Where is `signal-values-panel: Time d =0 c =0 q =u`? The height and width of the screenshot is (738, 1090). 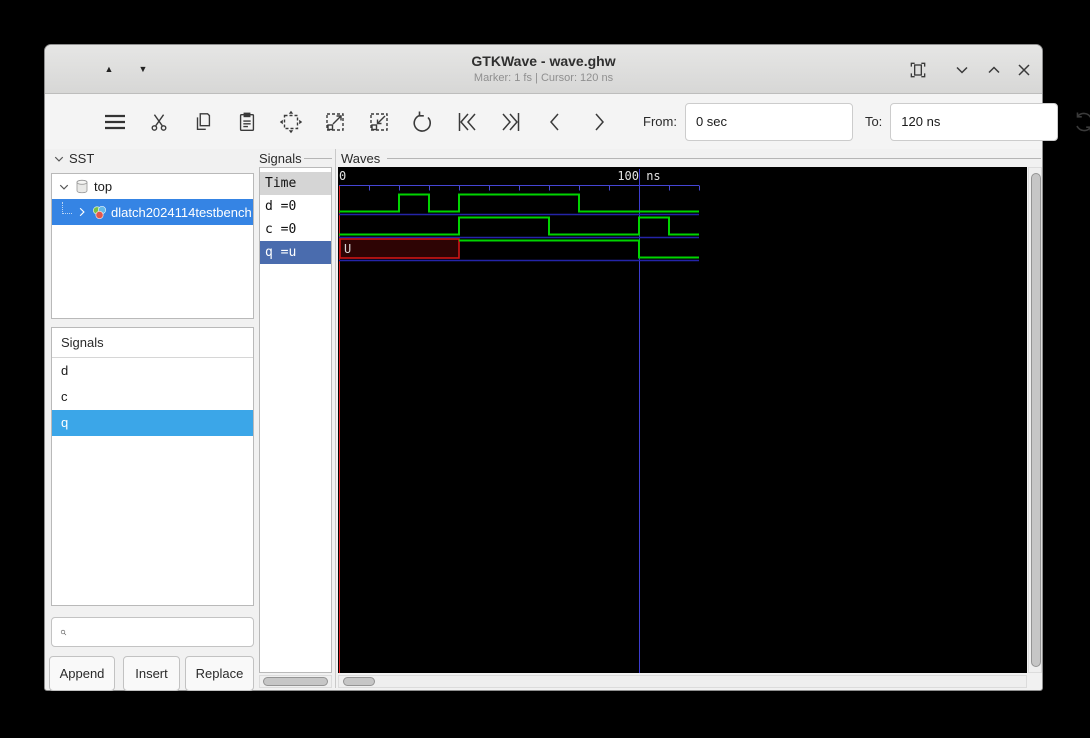 signal-values-panel: Time d =0 c =0 q =u is located at coordinates (295, 420).